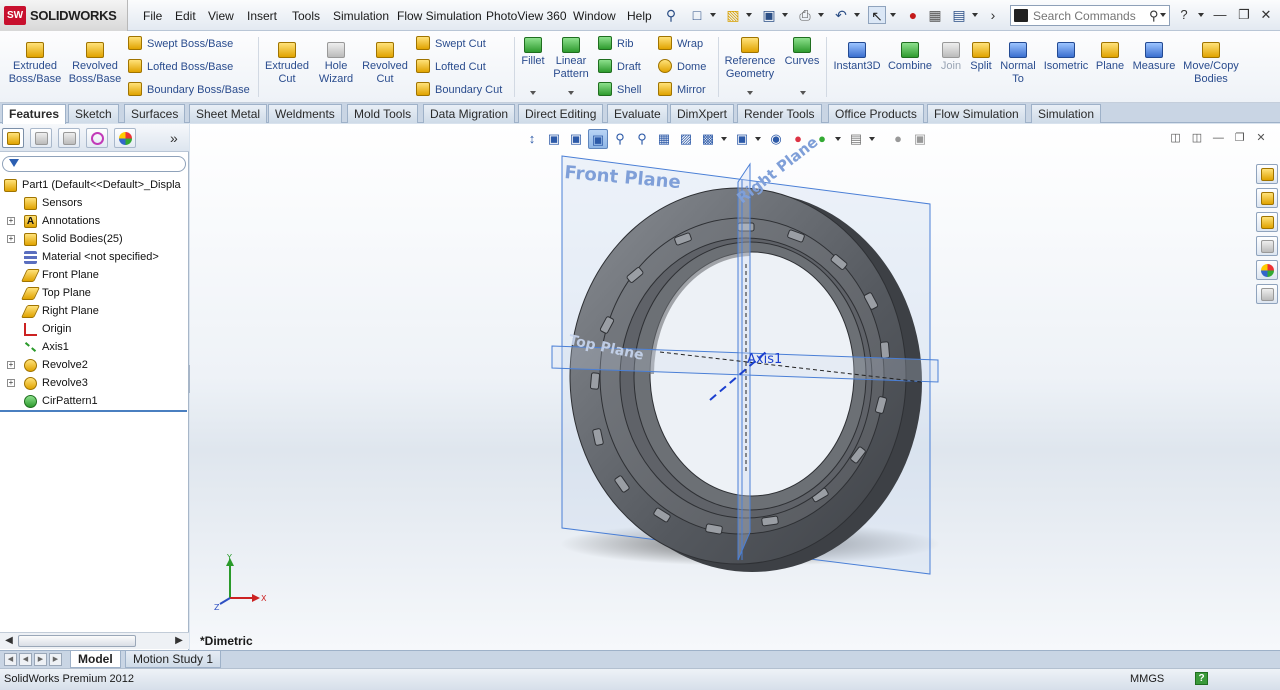 Image resolution: width=1280 pixels, height=690 pixels. What do you see at coordinates (571, 93) in the screenshot?
I see `linear-pattern-dropdown-arrow` at bounding box center [571, 93].